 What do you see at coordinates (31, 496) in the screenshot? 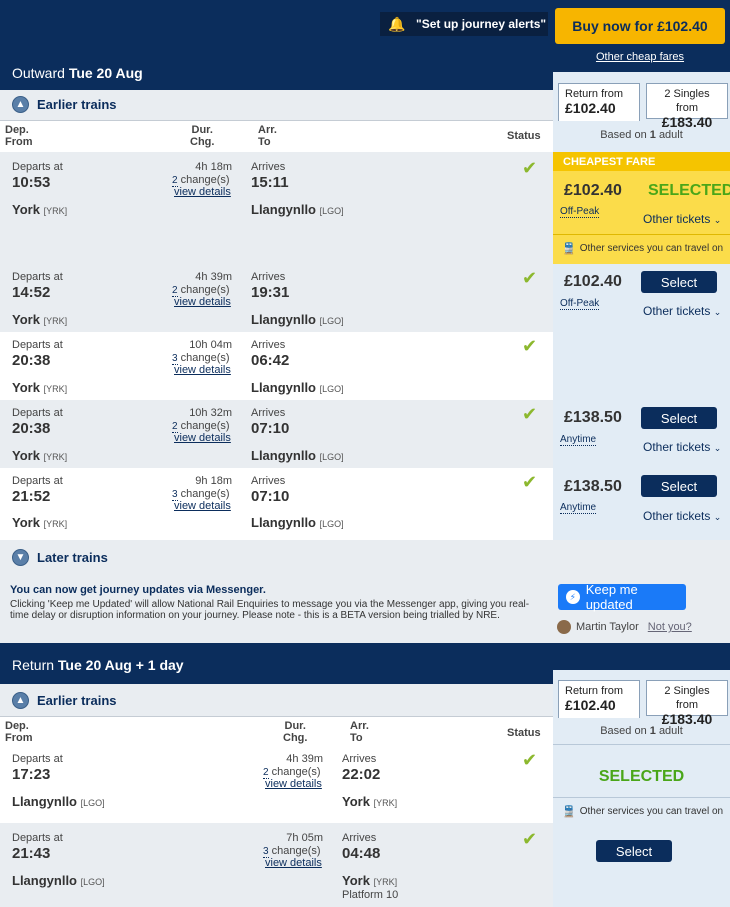
I see `departure-time: 21:52` at bounding box center [31, 496].